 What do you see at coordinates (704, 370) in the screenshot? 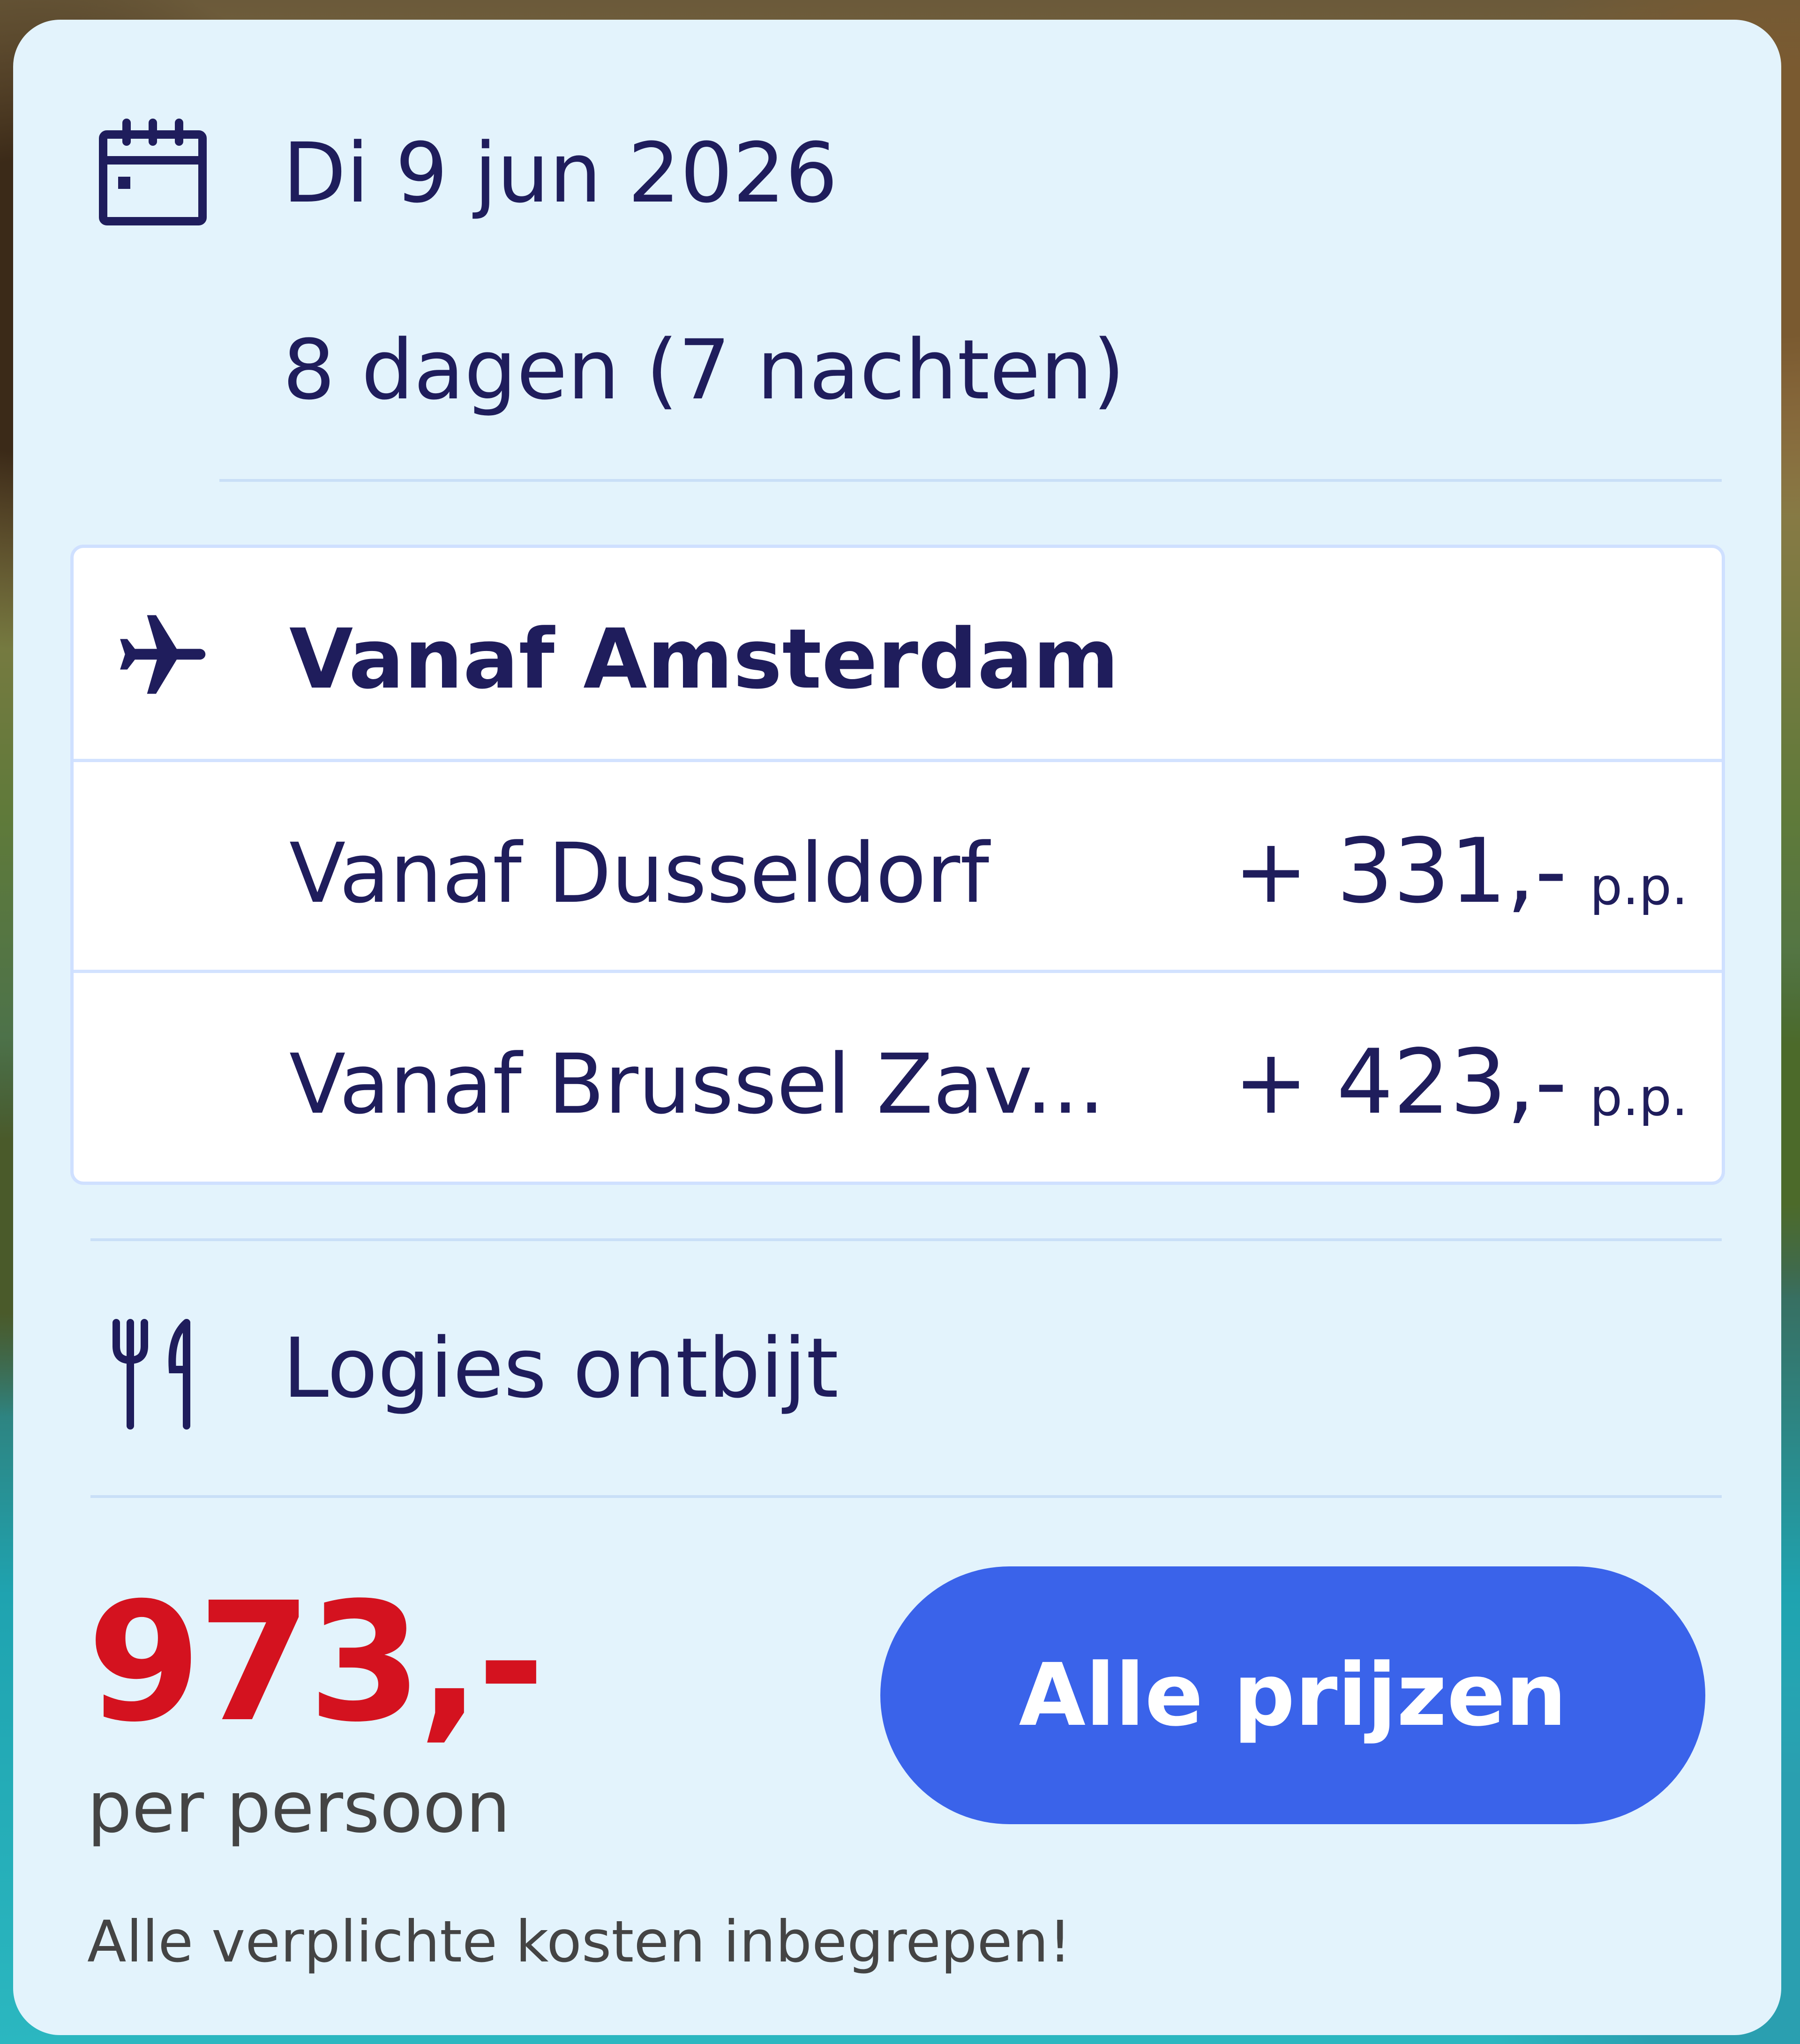
I see `trip-duration: 8 dagen (7 nachten)` at bounding box center [704, 370].